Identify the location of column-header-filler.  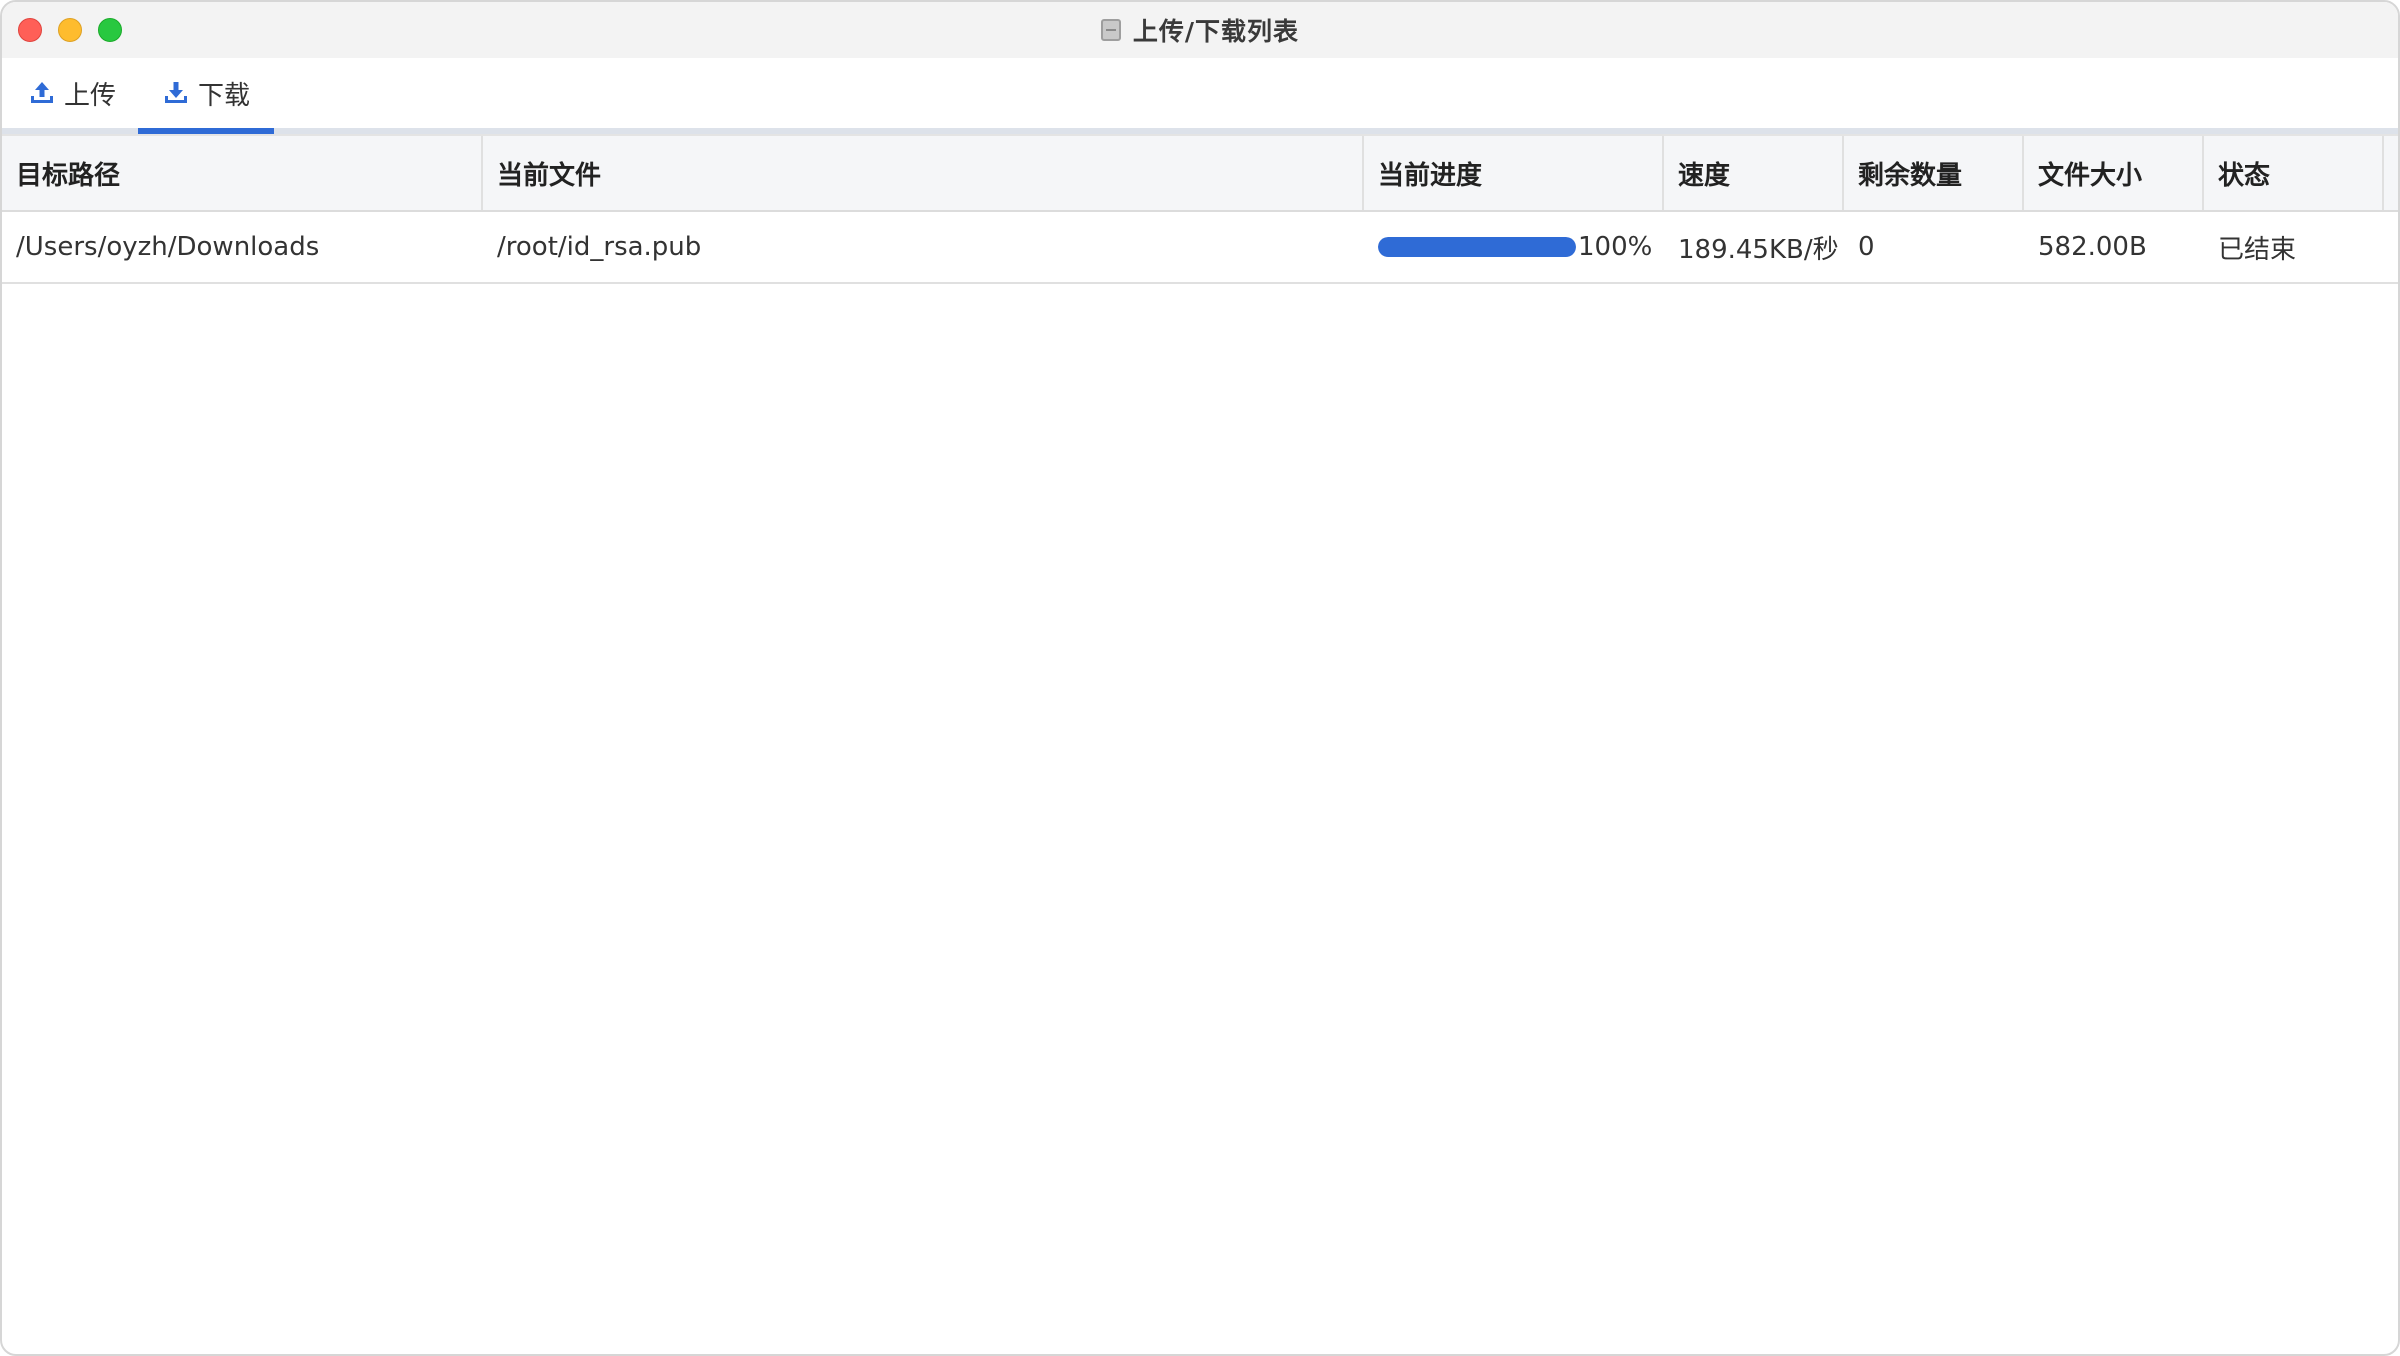
(2391, 173).